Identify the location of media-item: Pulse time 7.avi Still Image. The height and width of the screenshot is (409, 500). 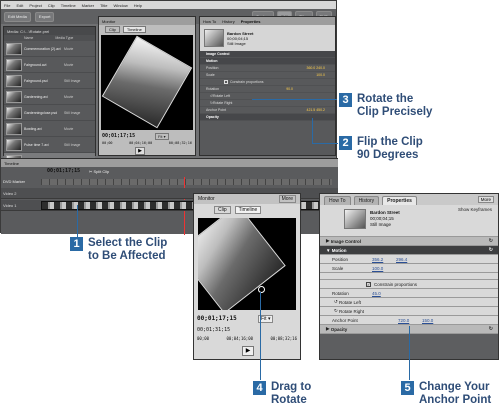
(49, 145).